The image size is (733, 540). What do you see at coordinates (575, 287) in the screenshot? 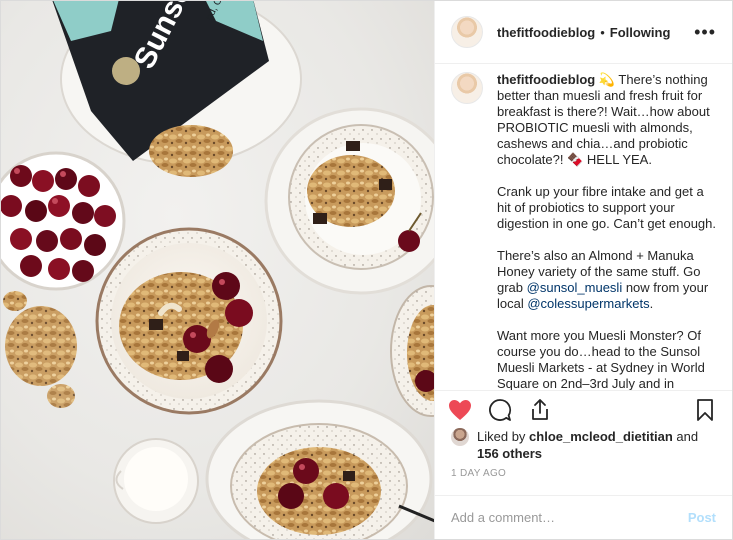
I see `mention-sunsol: @sunsol_muesli` at bounding box center [575, 287].